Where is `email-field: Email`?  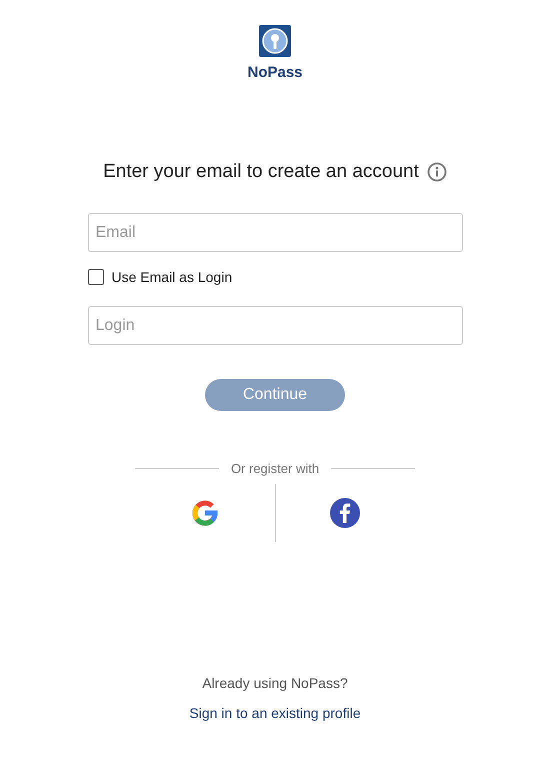
email-field: Email is located at coordinates (275, 232).